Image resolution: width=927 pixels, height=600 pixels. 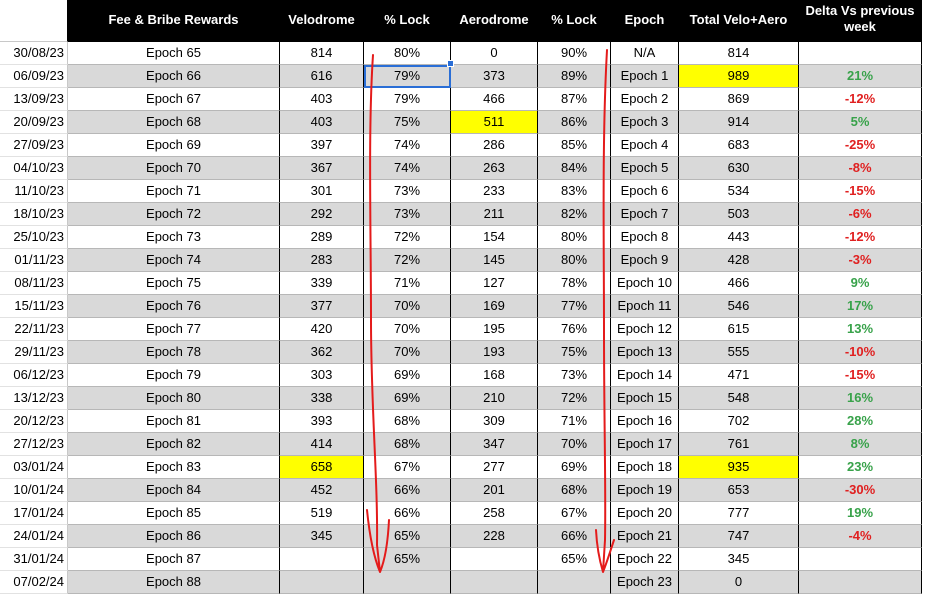 I want to click on velodrome-cell: 303, so click(x=322, y=375).